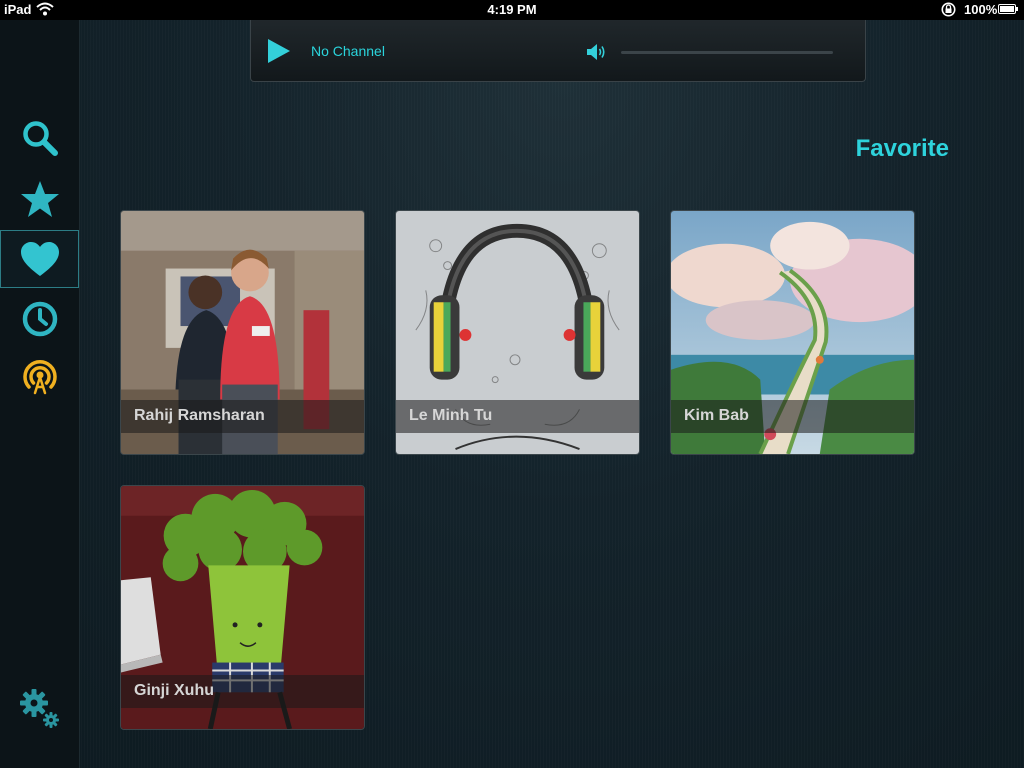  Describe the element at coordinates (792, 332) in the screenshot. I see `favorite-tile: Kim Bab` at that location.